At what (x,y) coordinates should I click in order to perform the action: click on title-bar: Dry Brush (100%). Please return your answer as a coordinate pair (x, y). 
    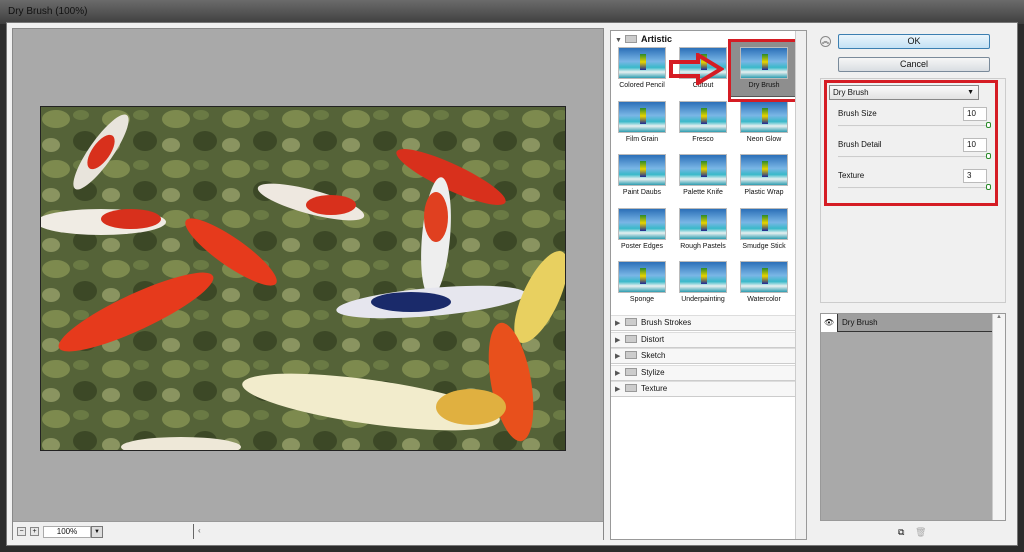
    Looking at the image, I should click on (512, 12).